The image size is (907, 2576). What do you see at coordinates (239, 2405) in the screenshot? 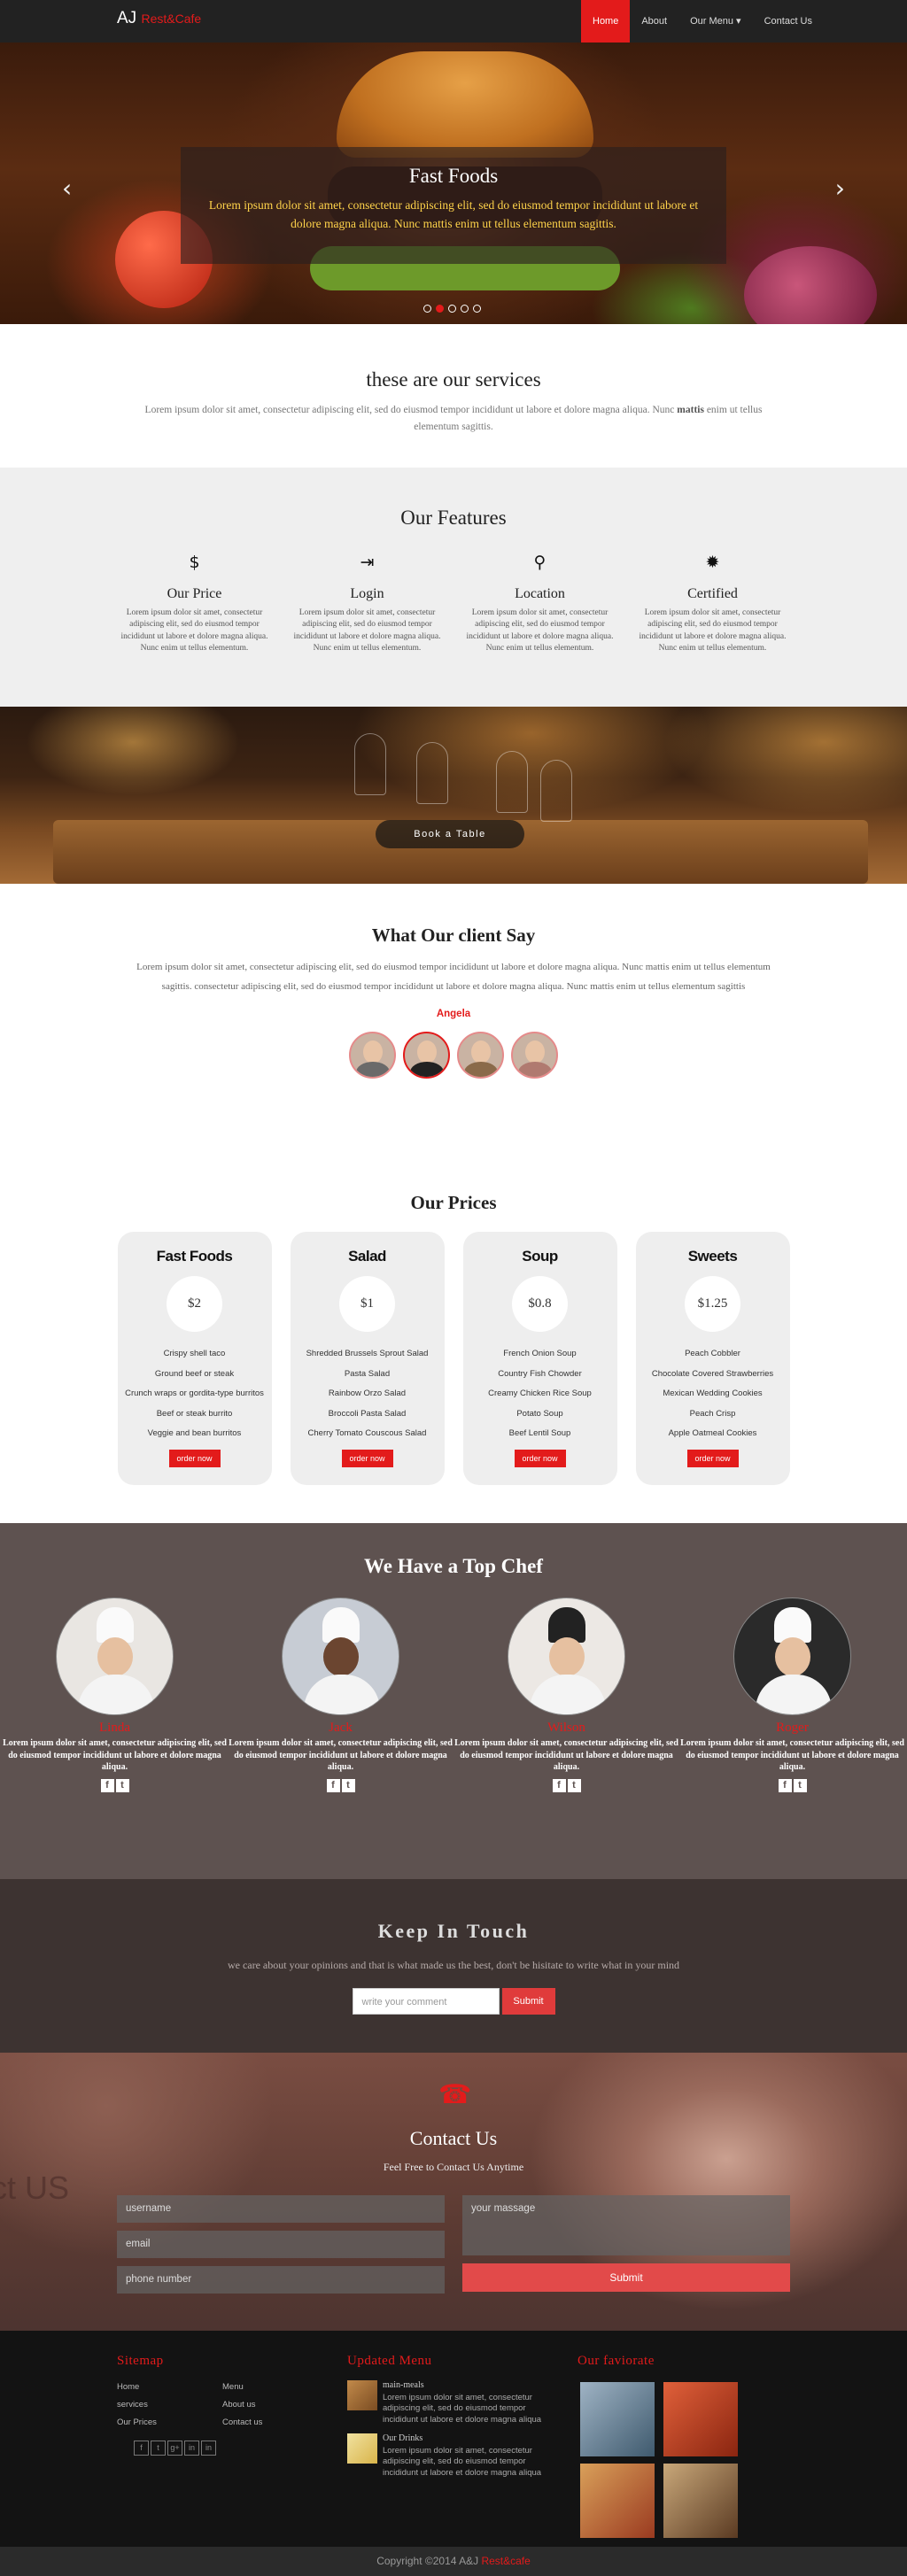
I see `footer-link-about-us: About us` at bounding box center [239, 2405].